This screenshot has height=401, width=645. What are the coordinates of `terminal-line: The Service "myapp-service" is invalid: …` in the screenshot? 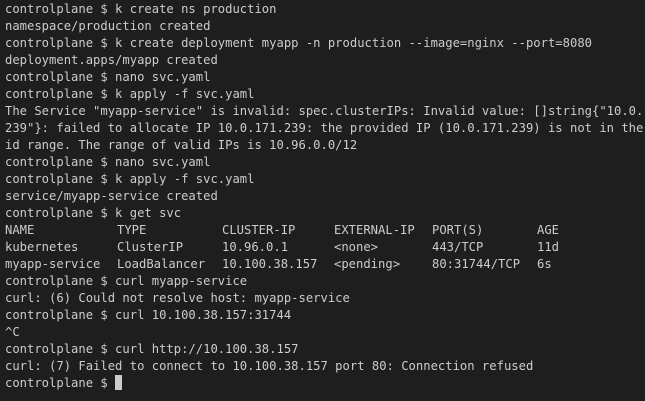 It's located at (325, 111).